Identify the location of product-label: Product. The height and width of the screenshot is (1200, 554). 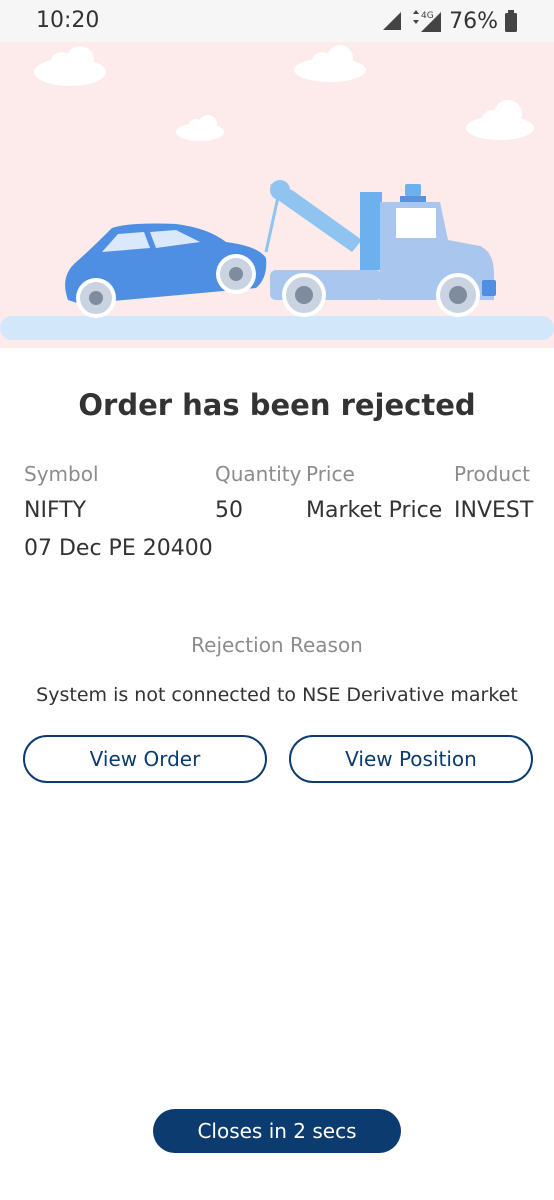
(492, 474).